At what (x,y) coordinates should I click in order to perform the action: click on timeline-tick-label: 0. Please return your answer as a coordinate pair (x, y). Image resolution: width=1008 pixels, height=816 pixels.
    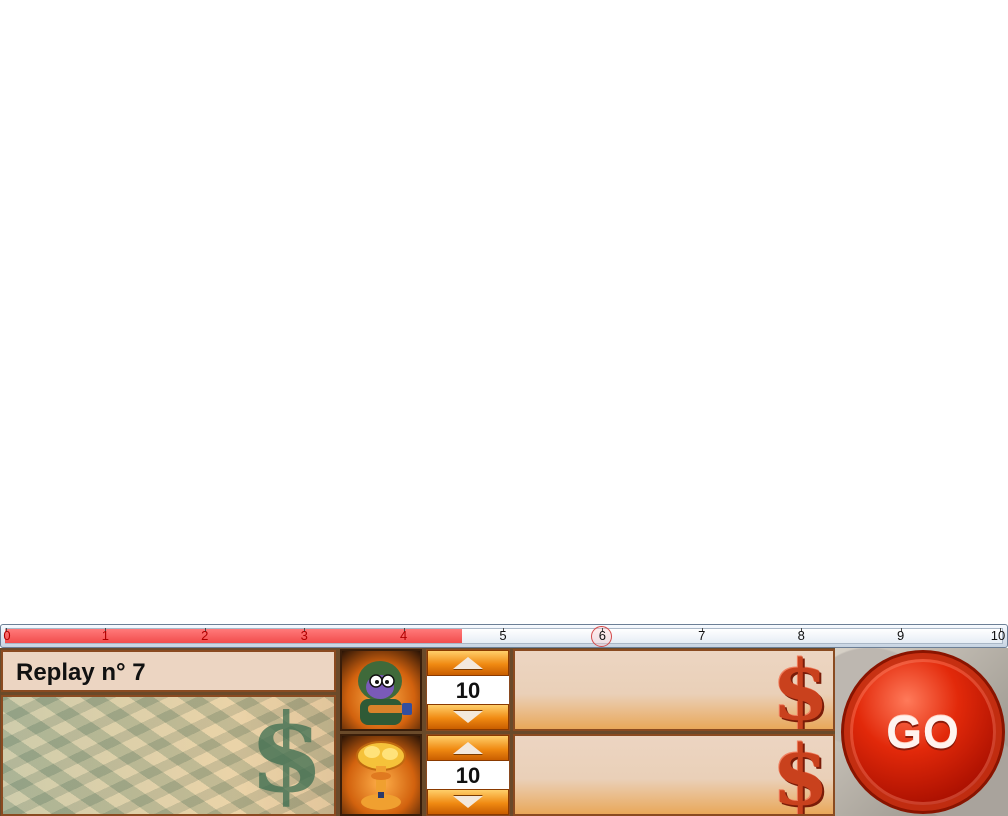
    Looking at the image, I should click on (7, 635).